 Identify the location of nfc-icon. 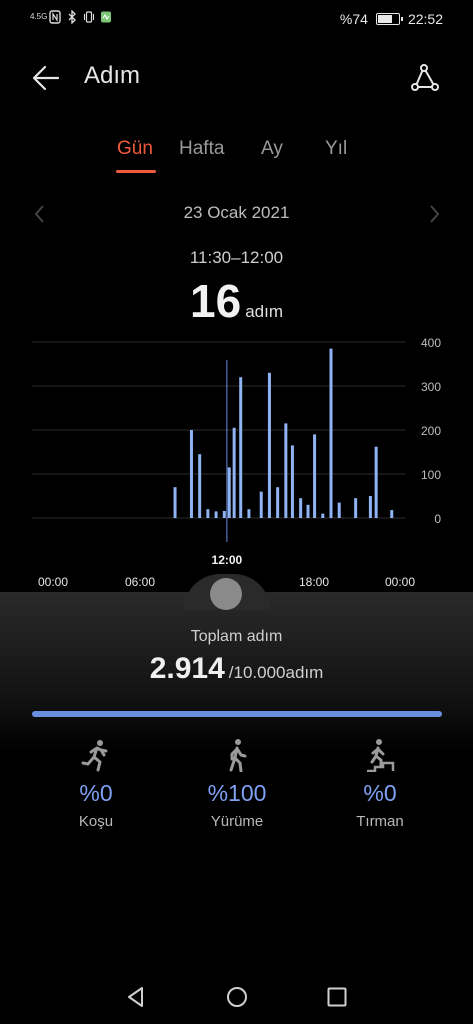
(55, 17).